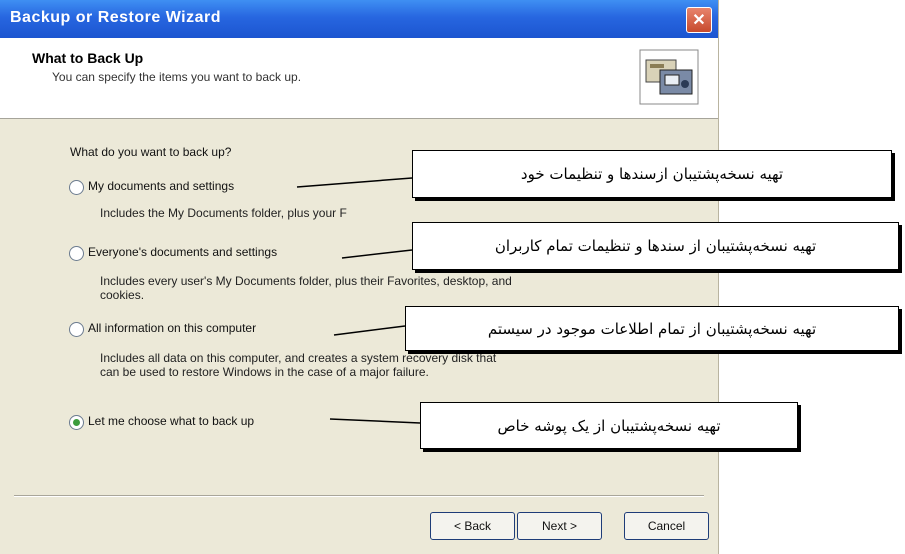 The image size is (905, 554). Describe the element at coordinates (609, 425) in the screenshot. I see `callout-let-me-choose: تهیه نسخه‌پشتیبان از یک پوشه خاص` at that location.